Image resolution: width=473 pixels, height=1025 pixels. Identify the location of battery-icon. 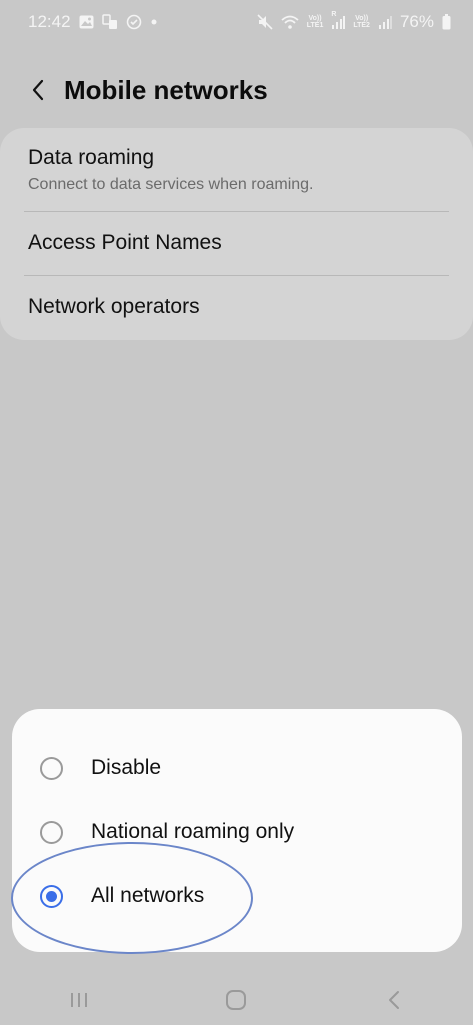
(446, 22).